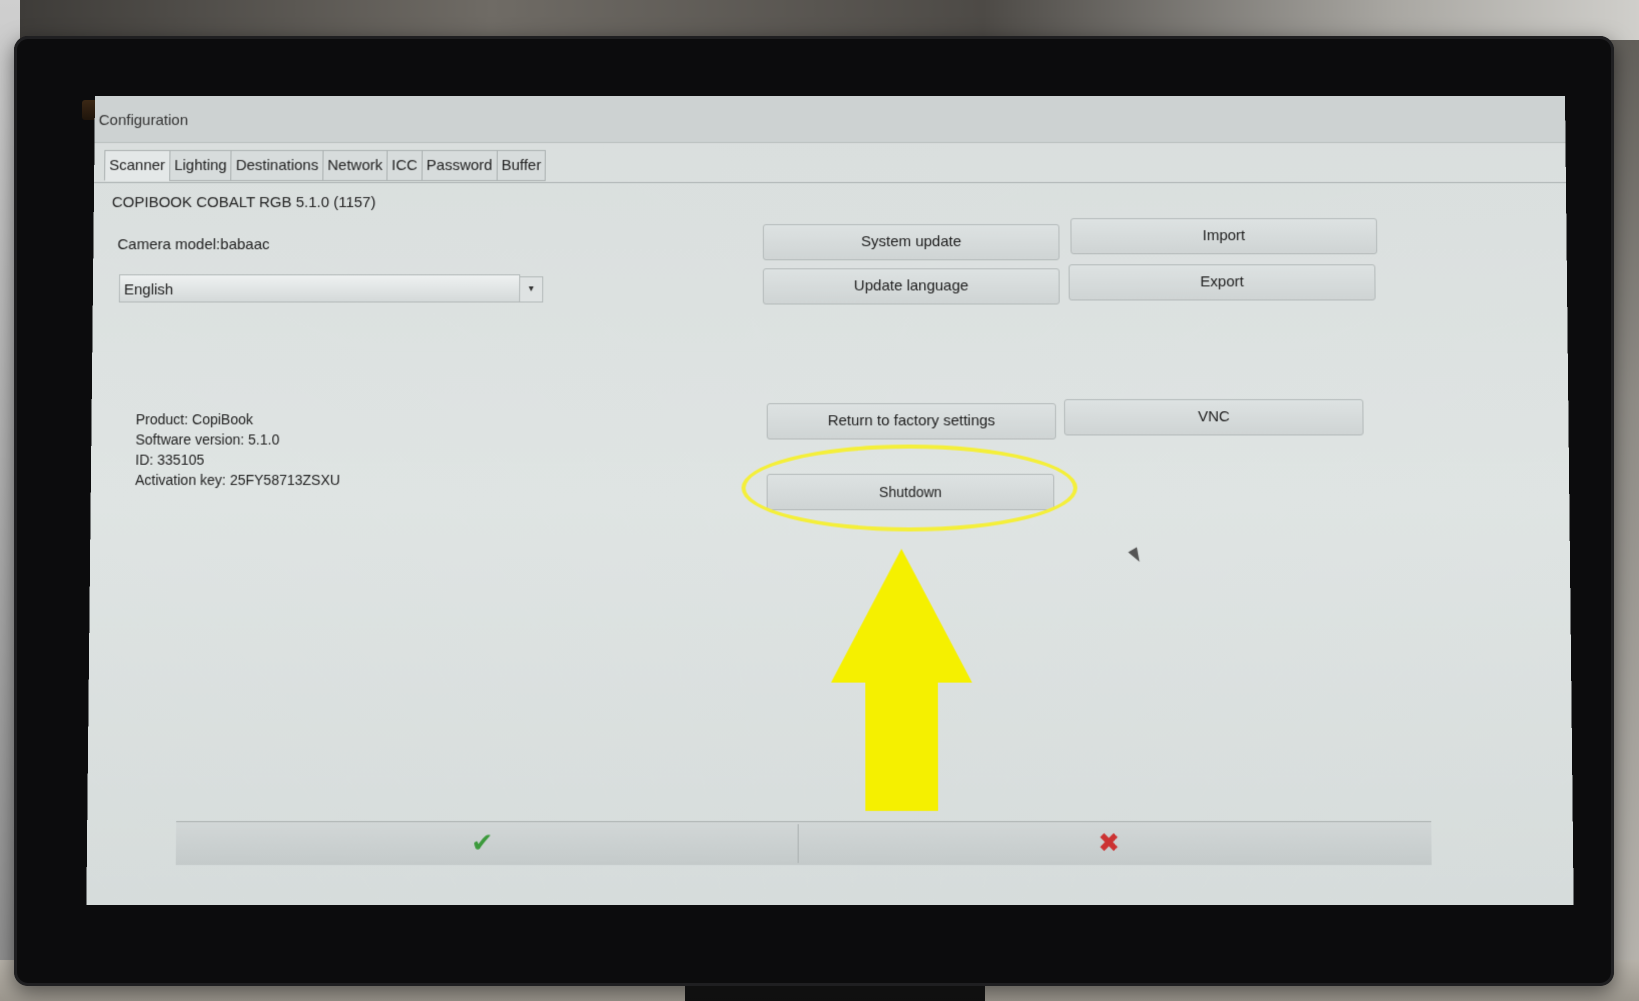 This screenshot has width=1639, height=1001. What do you see at coordinates (459, 166) in the screenshot?
I see `tab-password: Password` at bounding box center [459, 166].